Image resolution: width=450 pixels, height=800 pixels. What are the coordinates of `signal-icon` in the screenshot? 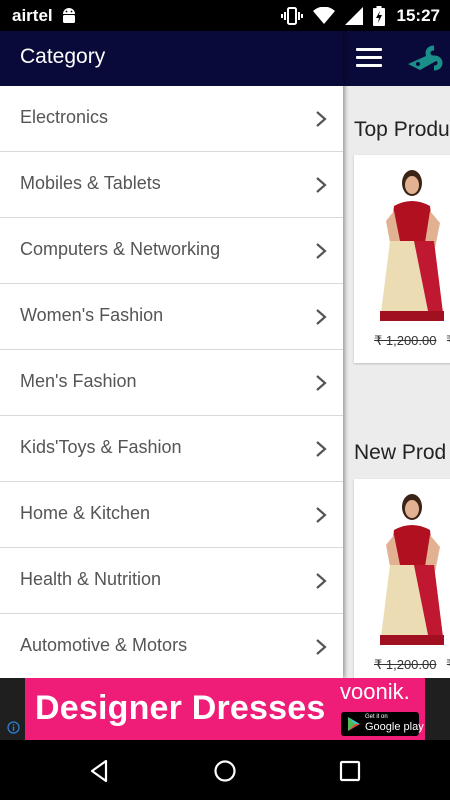 It's located at (353, 16).